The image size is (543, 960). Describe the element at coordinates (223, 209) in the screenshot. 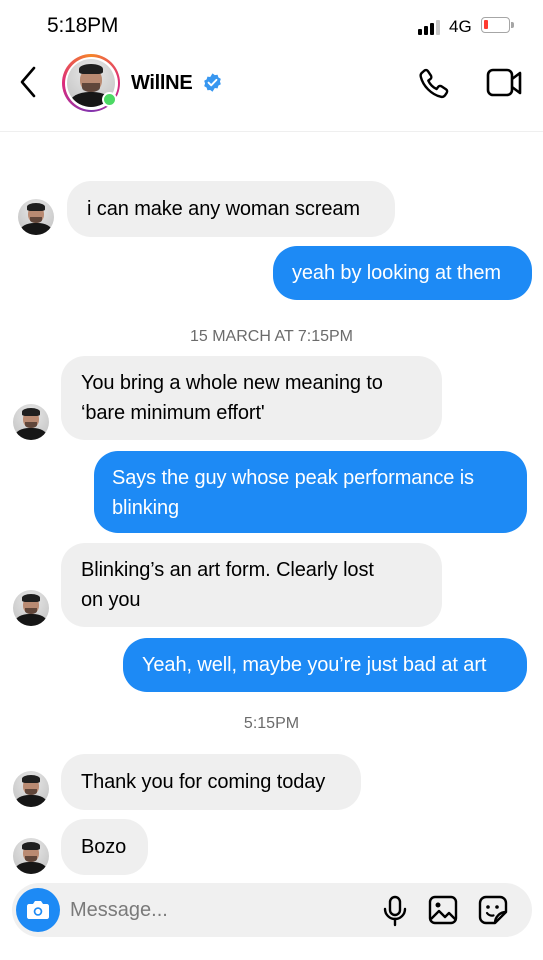

I see `message-text: i can make any woman scream` at that location.